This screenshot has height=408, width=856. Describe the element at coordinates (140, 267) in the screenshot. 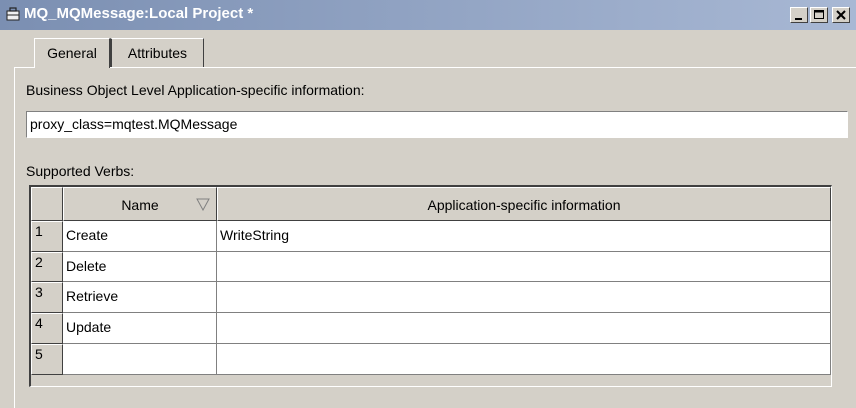

I see `table-cell-verb-name: Delete` at that location.